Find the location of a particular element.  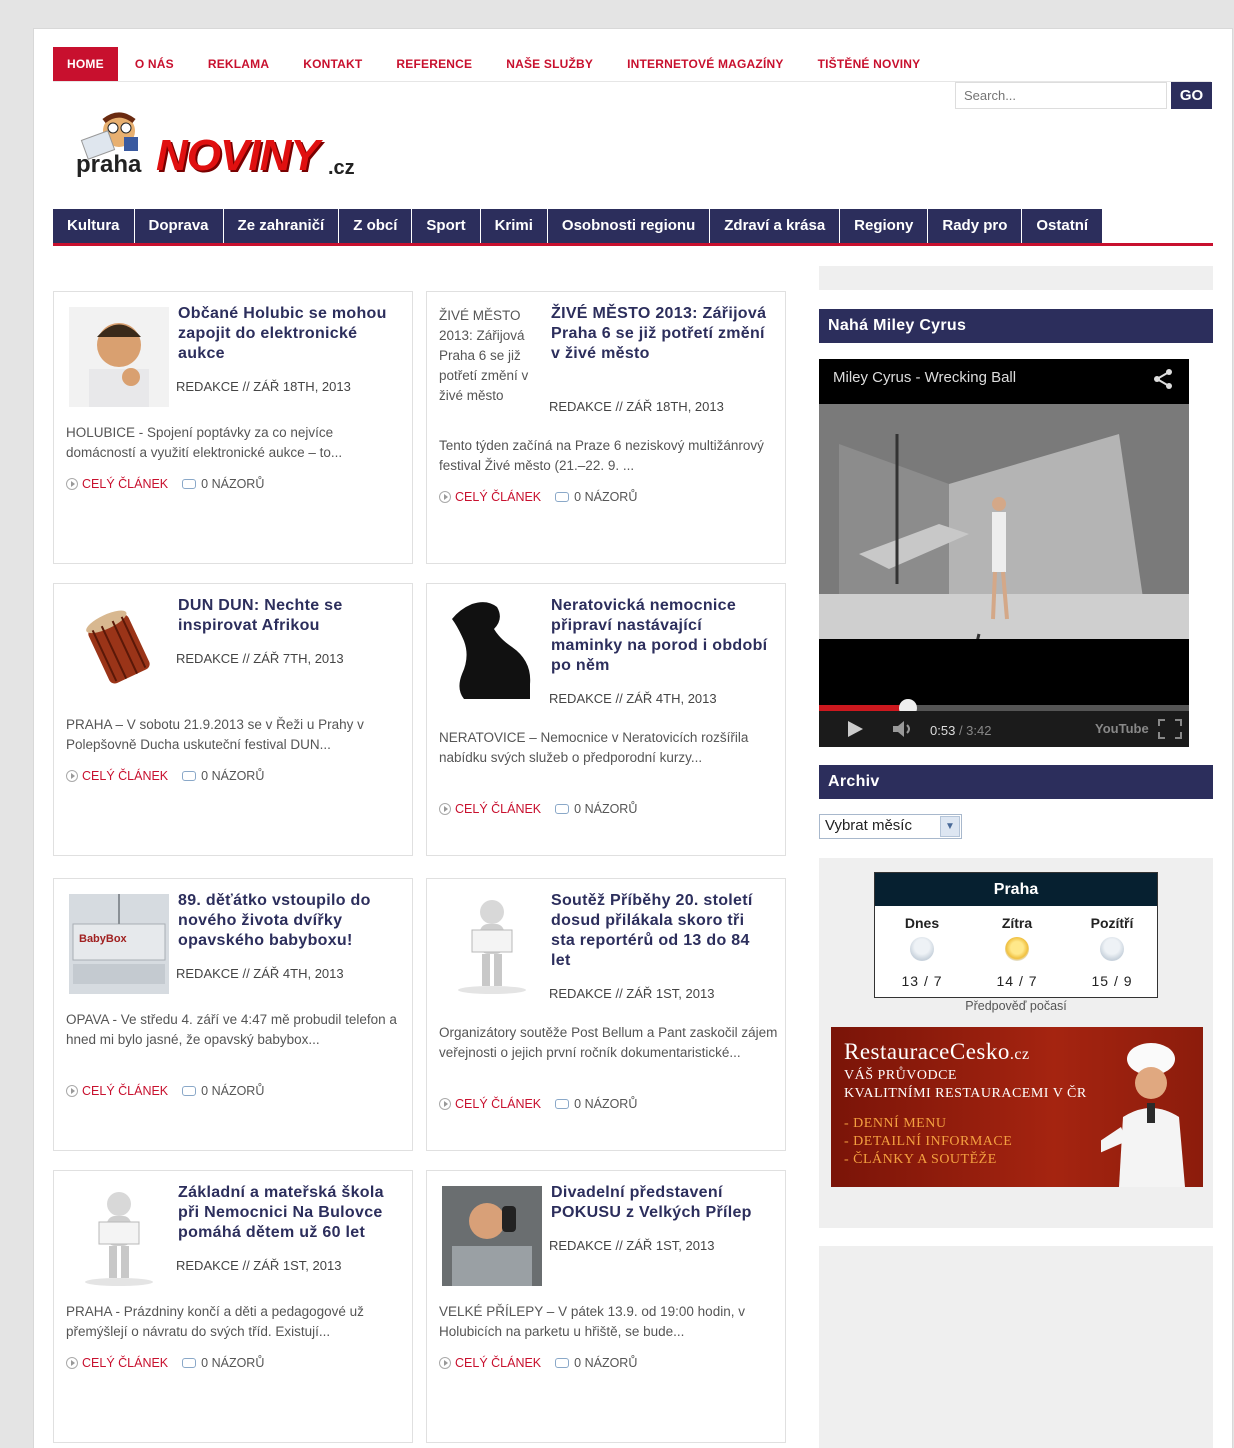

volume-icon is located at coordinates (904, 729).